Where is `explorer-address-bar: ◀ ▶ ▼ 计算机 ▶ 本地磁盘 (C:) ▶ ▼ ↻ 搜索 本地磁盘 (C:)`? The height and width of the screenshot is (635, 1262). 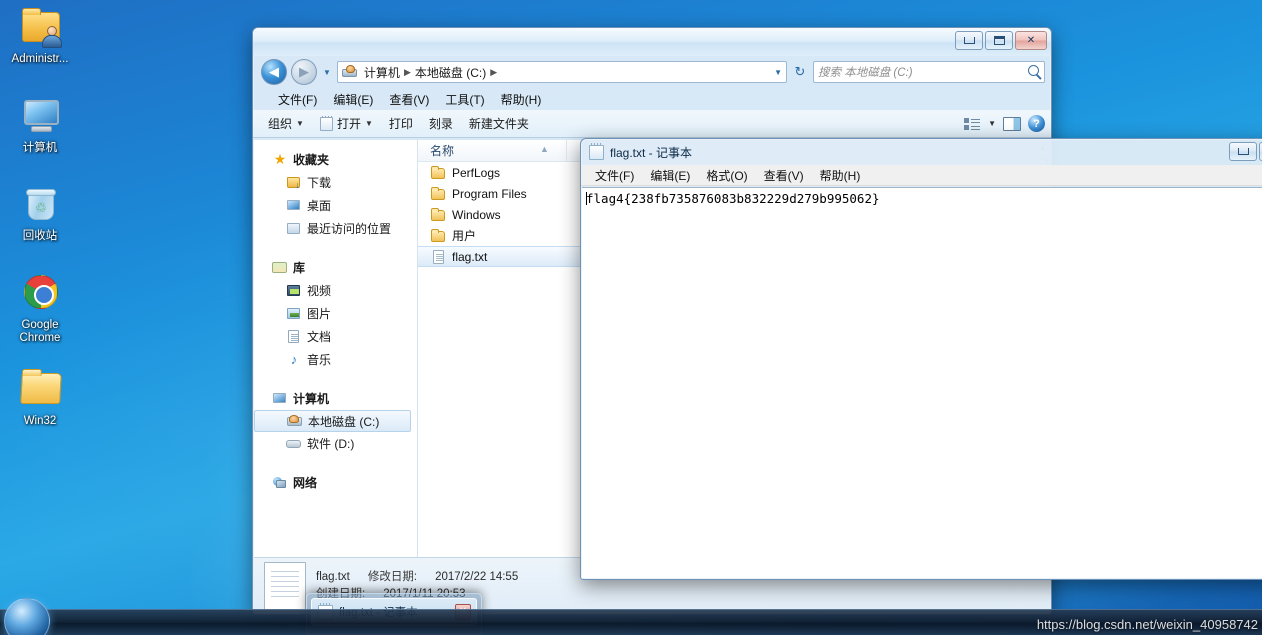 explorer-address-bar: ◀ ▶ ▼ 计算机 ▶ 本地磁盘 (C:) ▶ ▼ ↻ 搜索 本地磁盘 (C:) is located at coordinates (652, 72).